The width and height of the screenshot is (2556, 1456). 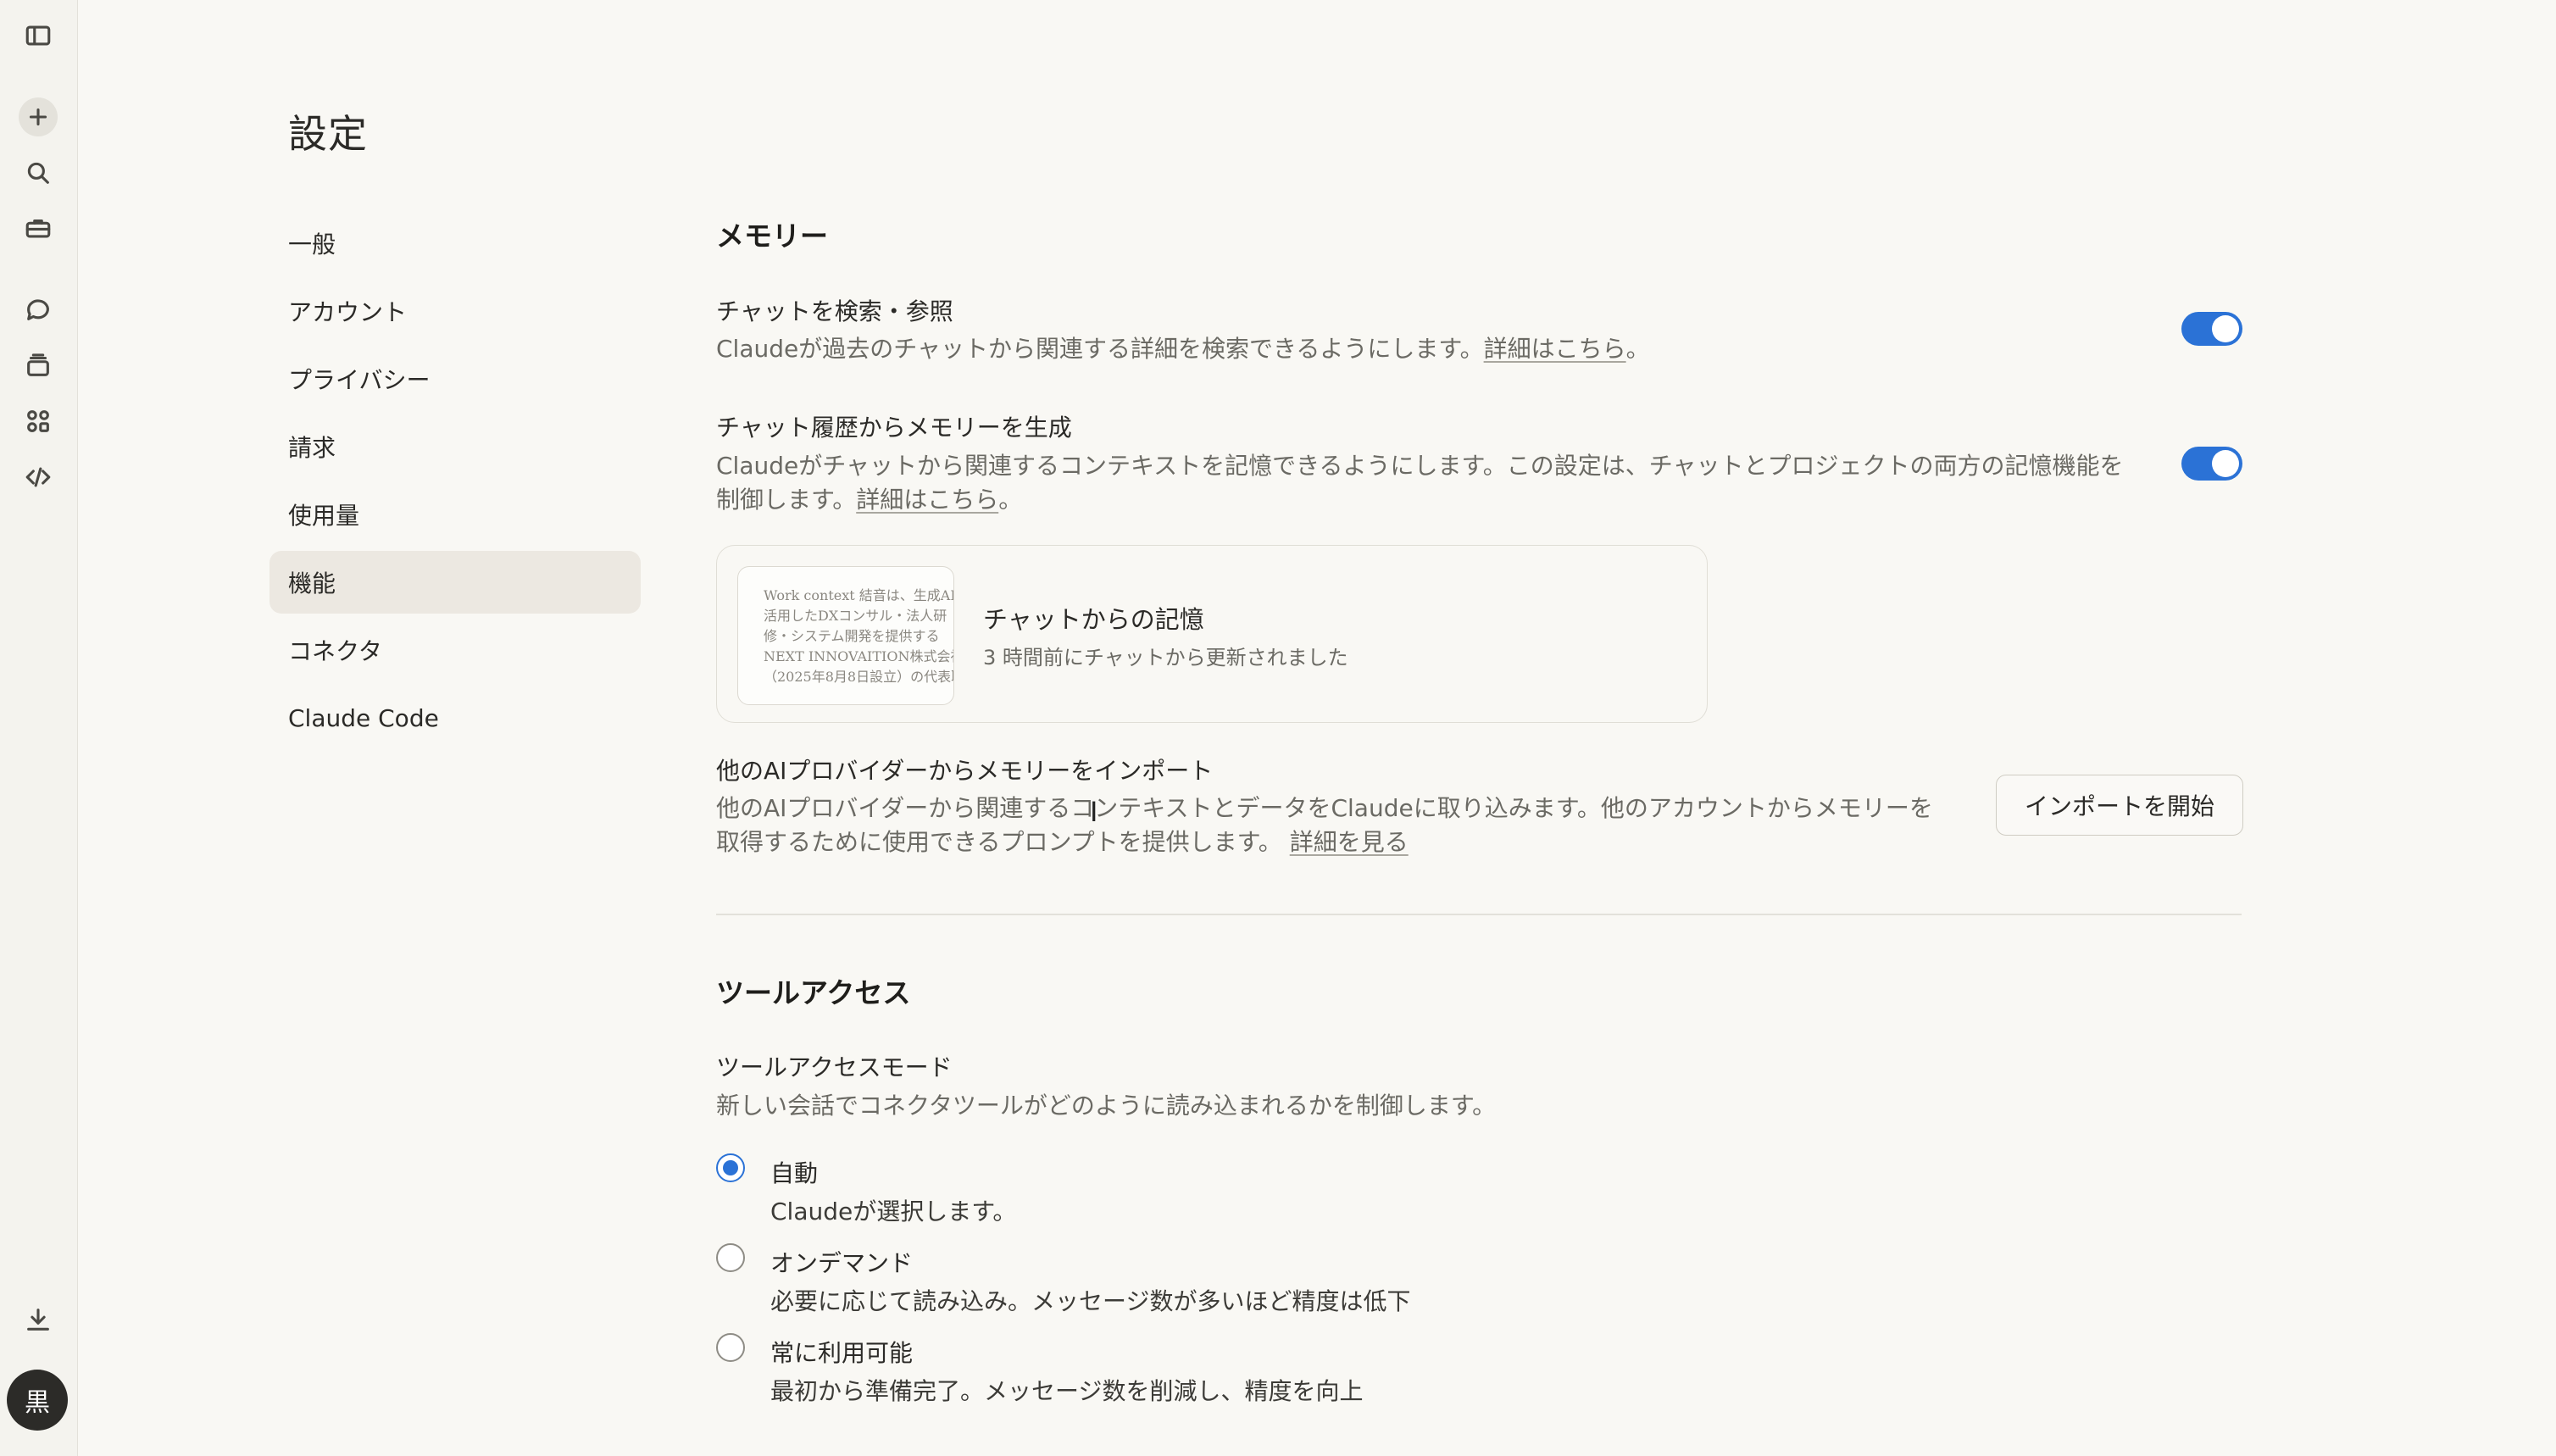 I want to click on tool-access-mode-title: ツールアクセスモード, so click(x=834, y=1067).